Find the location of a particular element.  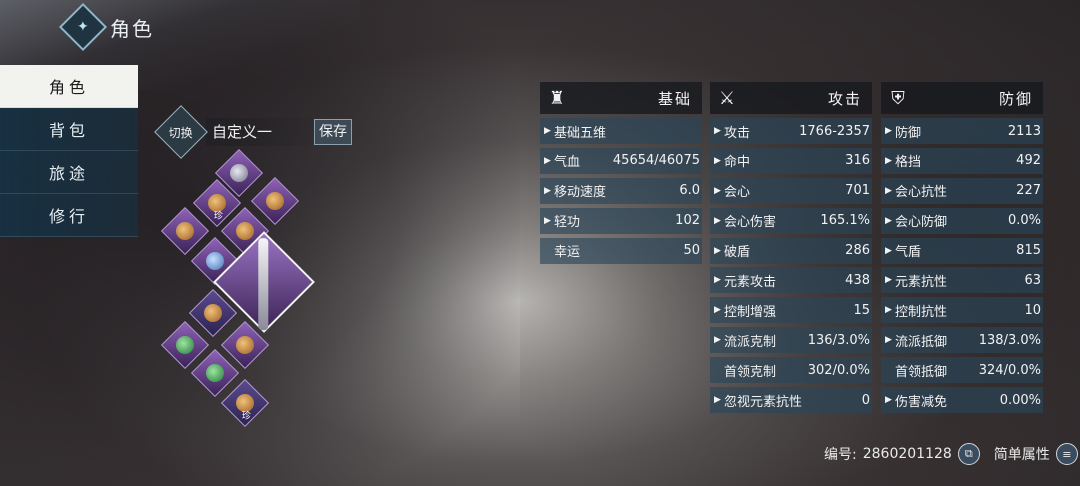

stat-label: 格挡 is located at coordinates (908, 163).